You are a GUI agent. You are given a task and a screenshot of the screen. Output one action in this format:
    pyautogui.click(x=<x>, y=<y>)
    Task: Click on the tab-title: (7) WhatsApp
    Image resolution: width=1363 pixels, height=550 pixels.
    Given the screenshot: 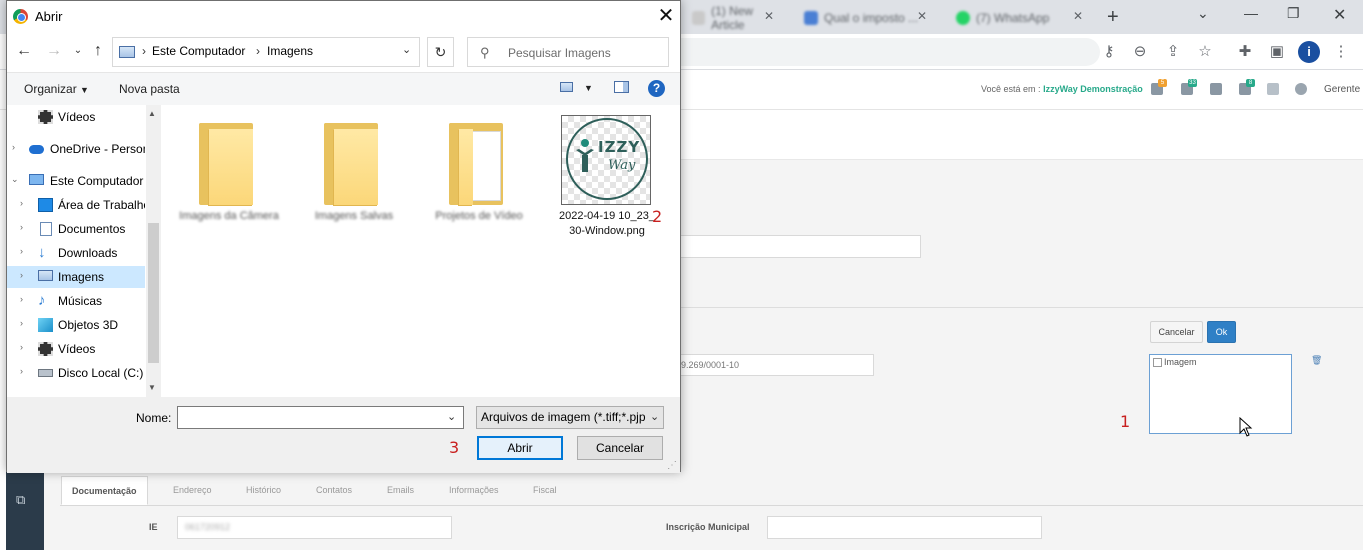 What is the action you would take?
    pyautogui.click(x=1013, y=18)
    